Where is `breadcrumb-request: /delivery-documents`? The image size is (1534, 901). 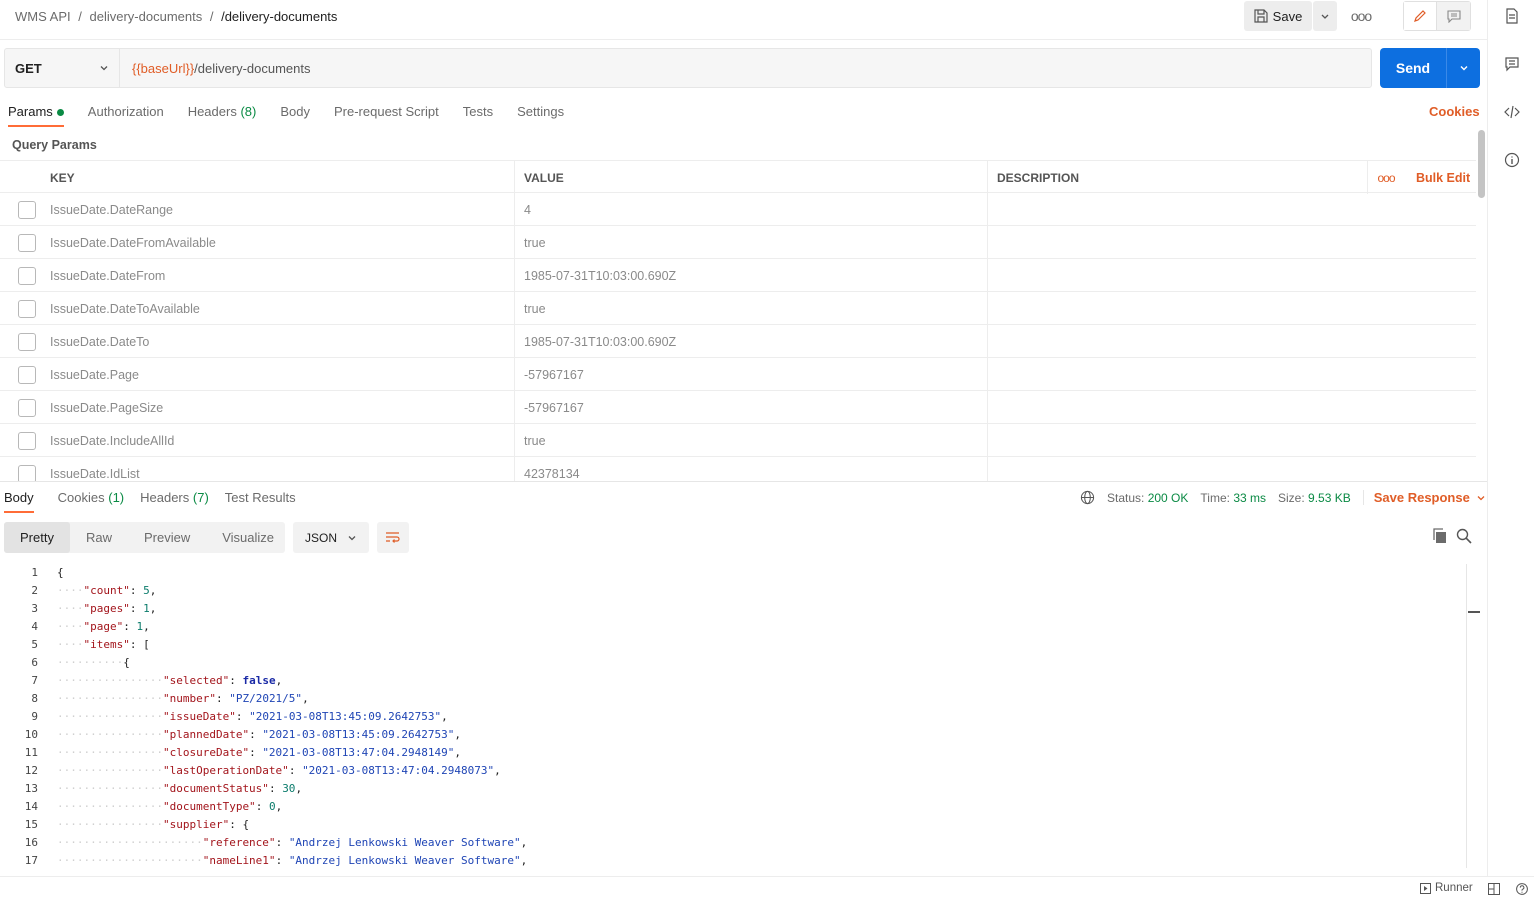
breadcrumb-request: /delivery-documents is located at coordinates (279, 16).